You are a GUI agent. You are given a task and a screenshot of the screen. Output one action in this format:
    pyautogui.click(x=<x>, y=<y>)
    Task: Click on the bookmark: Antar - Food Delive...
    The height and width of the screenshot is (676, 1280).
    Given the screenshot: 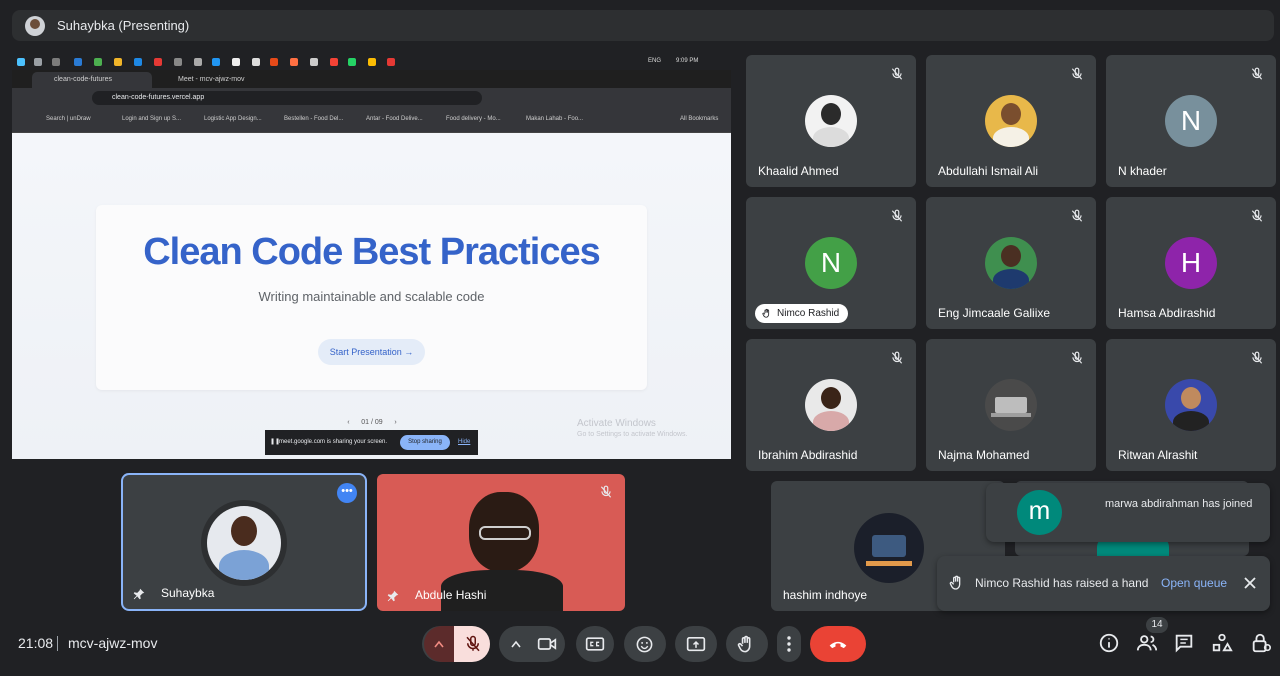 What is the action you would take?
    pyautogui.click(x=394, y=119)
    